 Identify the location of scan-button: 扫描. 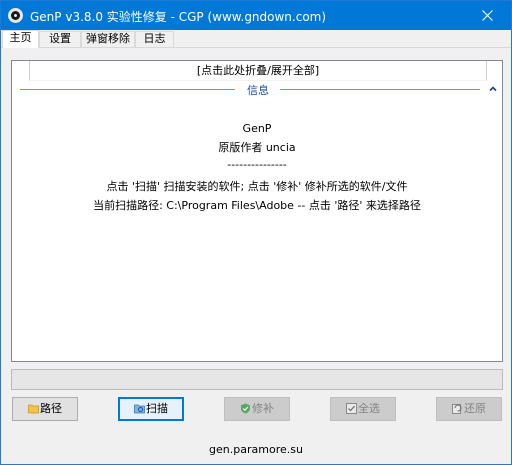
(151, 409).